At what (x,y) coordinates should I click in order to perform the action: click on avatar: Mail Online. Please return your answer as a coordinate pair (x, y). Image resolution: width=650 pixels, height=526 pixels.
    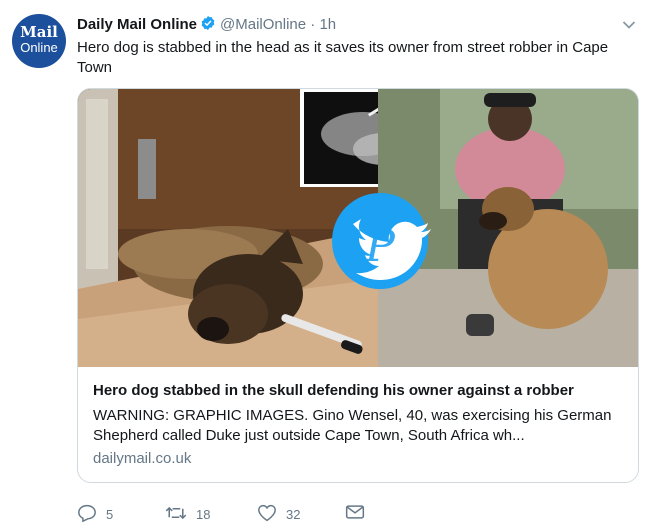
    Looking at the image, I should click on (39, 41).